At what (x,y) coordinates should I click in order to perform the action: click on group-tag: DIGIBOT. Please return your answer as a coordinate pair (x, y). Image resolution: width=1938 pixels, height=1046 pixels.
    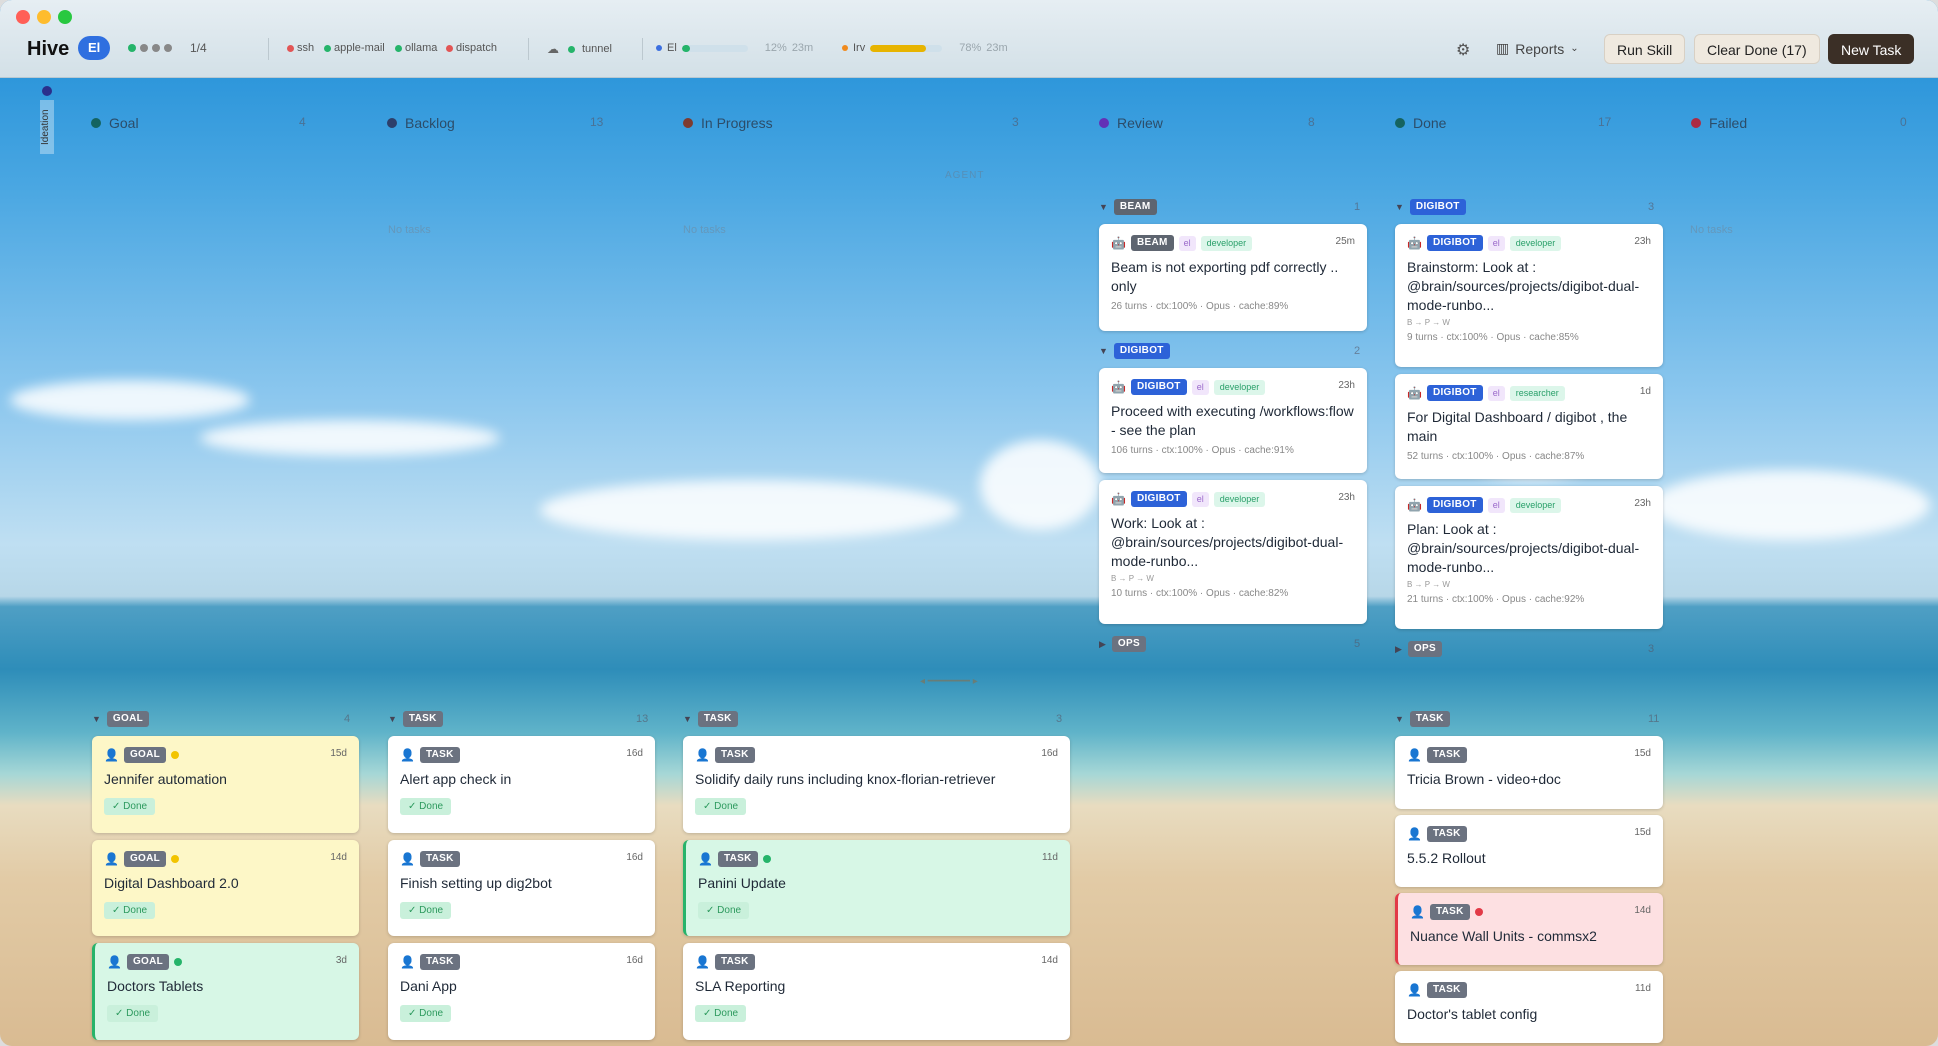
    Looking at the image, I should click on (1141, 351).